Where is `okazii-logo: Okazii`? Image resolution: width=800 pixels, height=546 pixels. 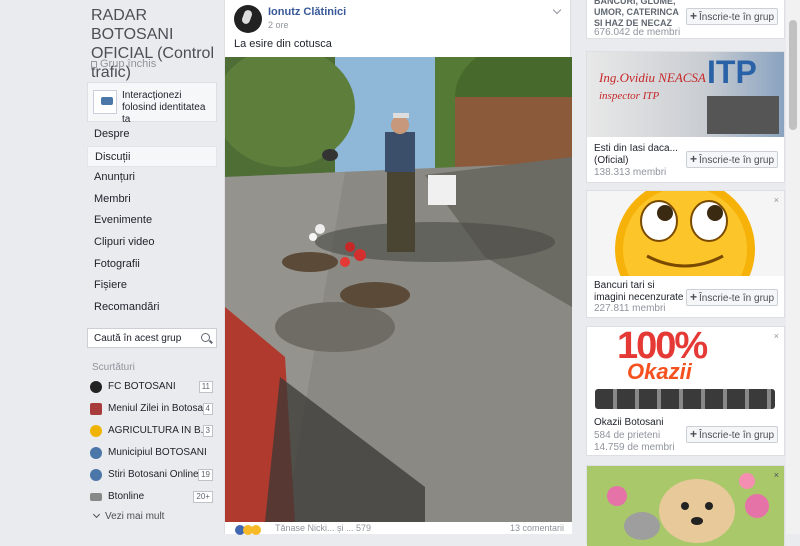
okazii-logo: Okazii is located at coordinates (659, 371).